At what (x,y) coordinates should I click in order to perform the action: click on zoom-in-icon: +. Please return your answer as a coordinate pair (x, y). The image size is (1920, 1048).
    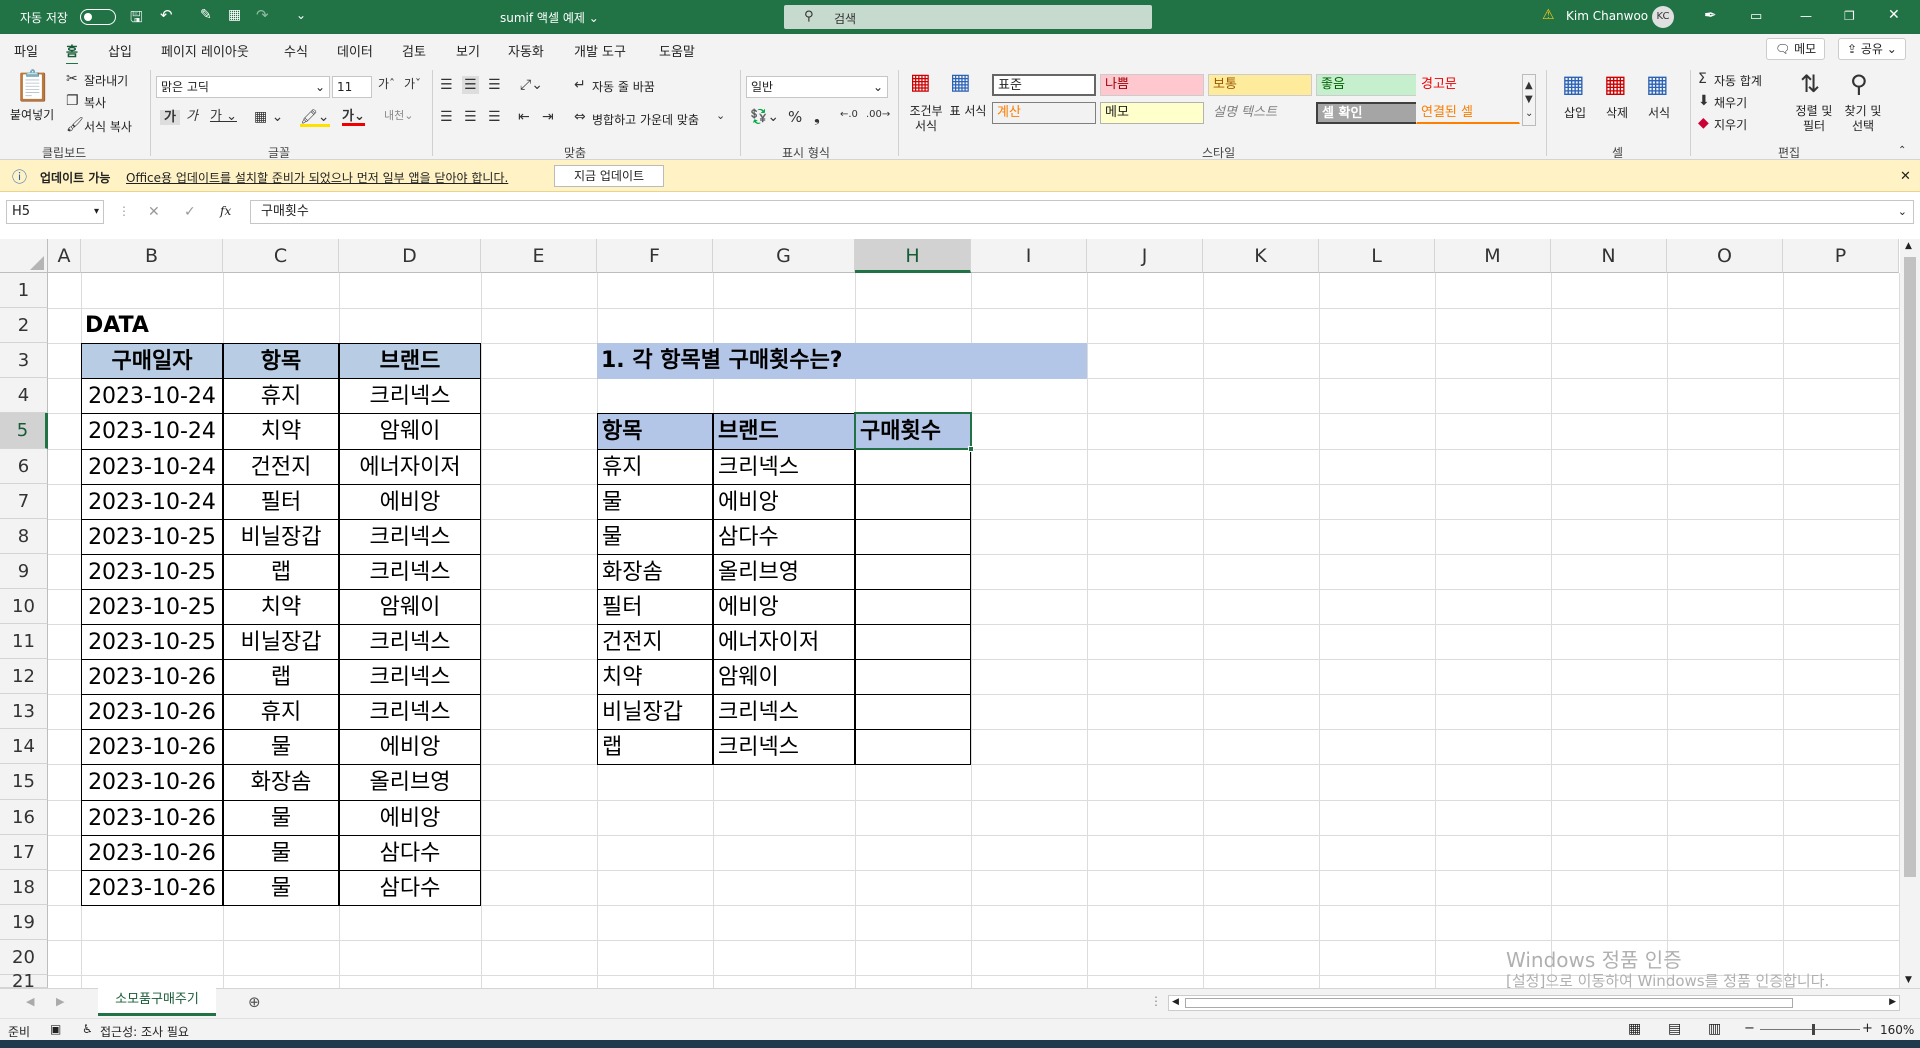
    Looking at the image, I should click on (1867, 1028).